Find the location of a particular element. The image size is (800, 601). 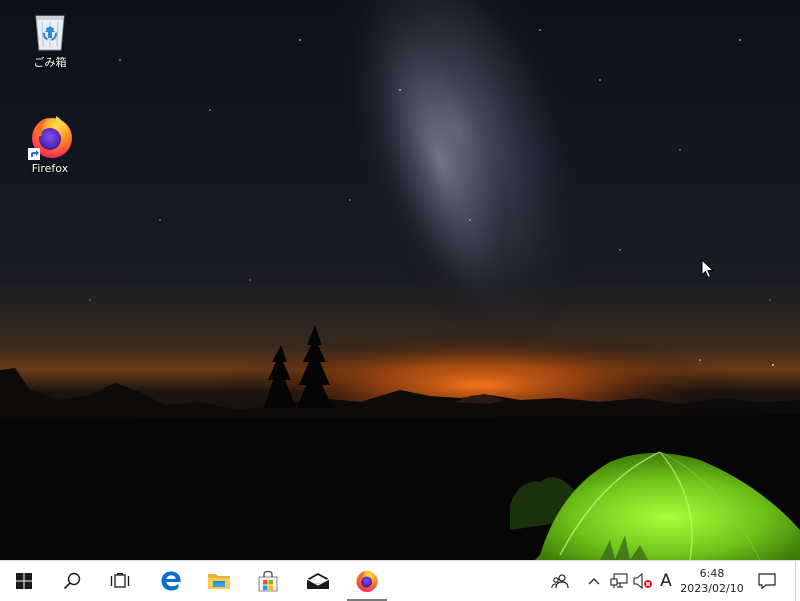

task-view-icon is located at coordinates (120, 580).